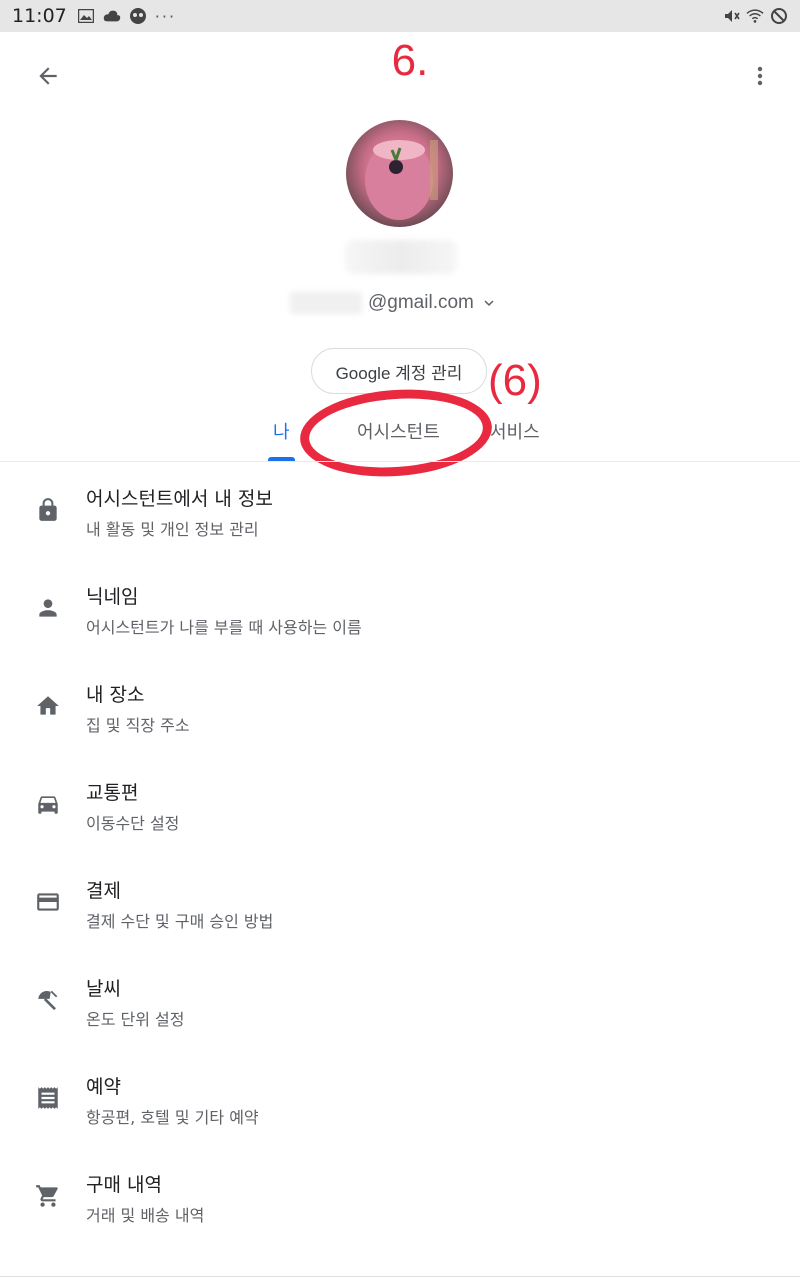 The height and width of the screenshot is (1280, 800). What do you see at coordinates (400, 1099) in the screenshot?
I see `setting-reservations: 예약 항공편, 호텔 및 기타 예약` at bounding box center [400, 1099].